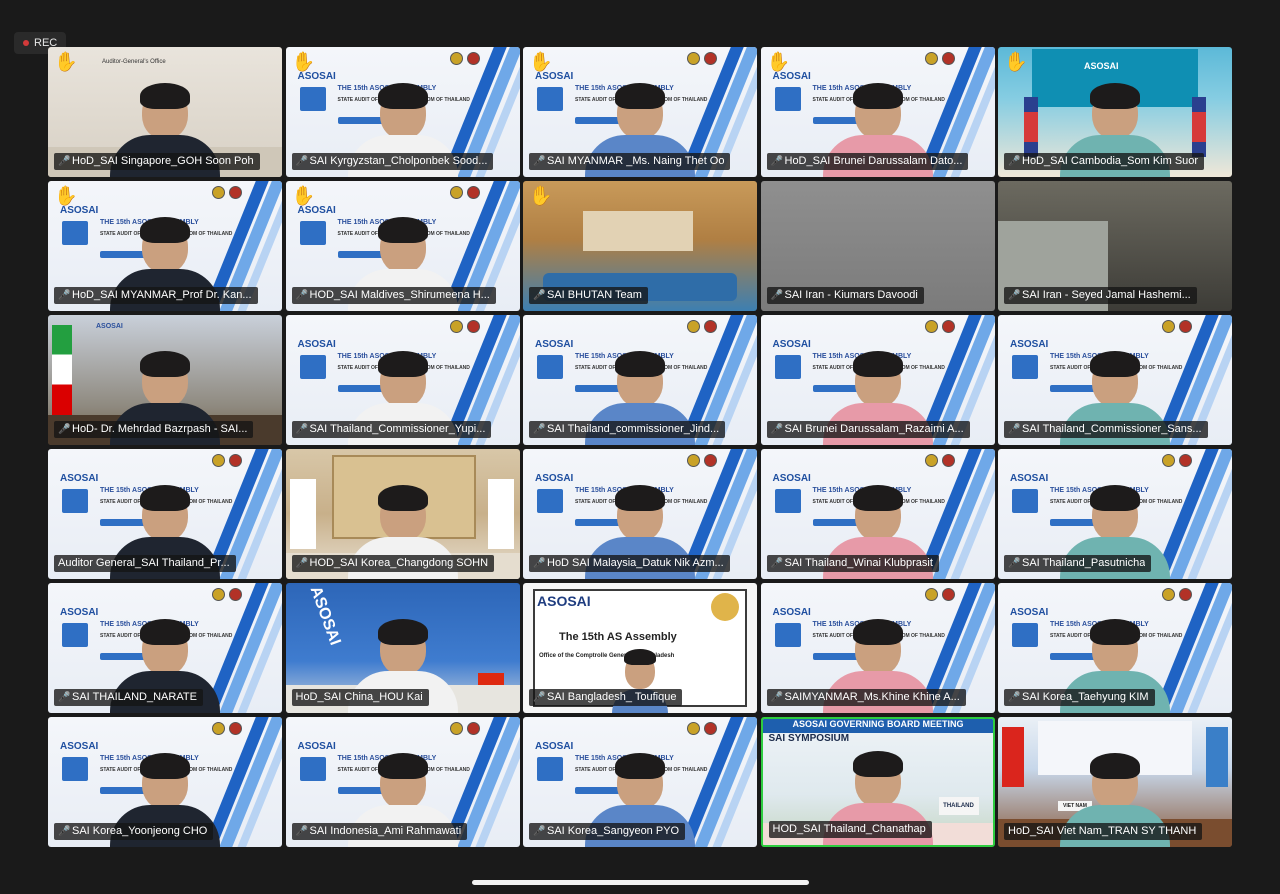  What do you see at coordinates (1078, 563) in the screenshot?
I see `participant-name-label: 🎤 SAI Thailand_Pasutnicha` at bounding box center [1078, 563].